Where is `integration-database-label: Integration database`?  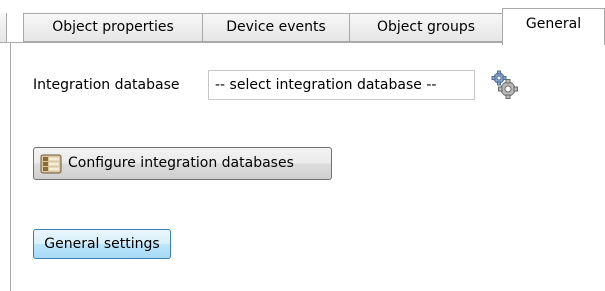 integration-database-label: Integration database is located at coordinates (106, 85).